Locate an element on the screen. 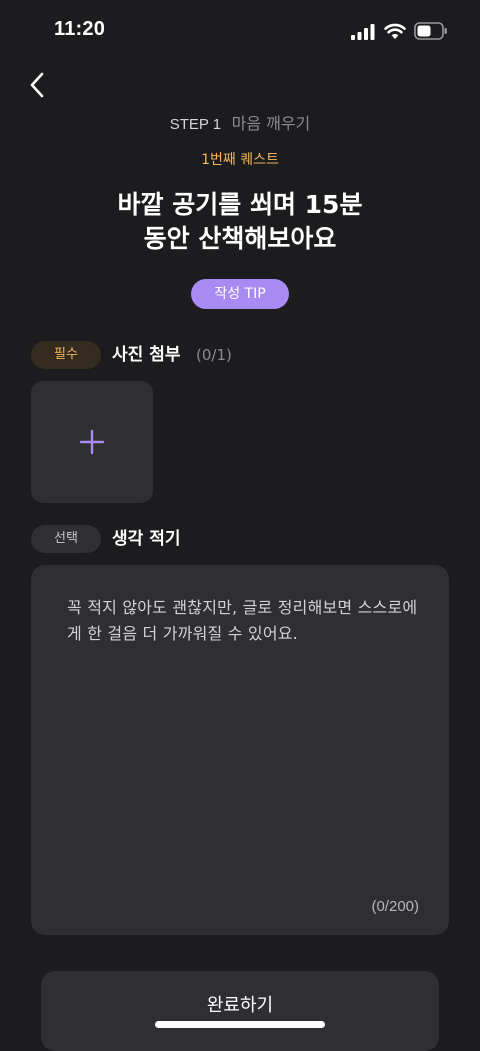 The height and width of the screenshot is (1051, 480). writing-tip-button: 작성 TIP is located at coordinates (240, 294).